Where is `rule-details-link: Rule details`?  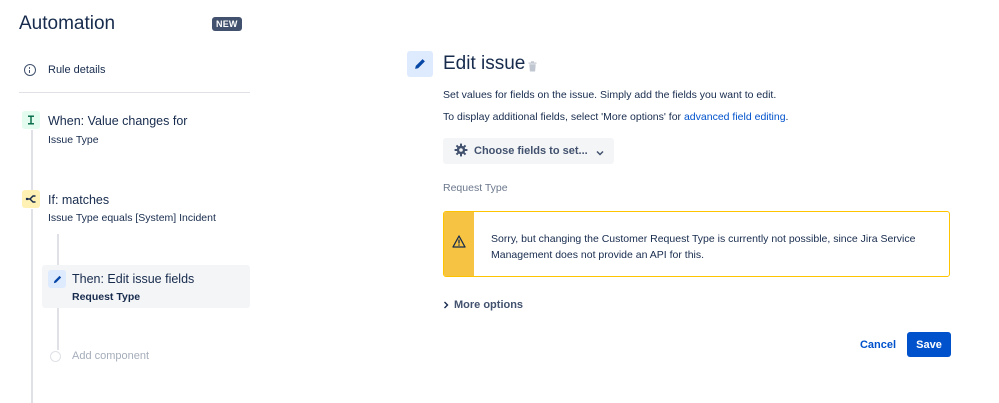 rule-details-link: Rule details is located at coordinates (64, 70).